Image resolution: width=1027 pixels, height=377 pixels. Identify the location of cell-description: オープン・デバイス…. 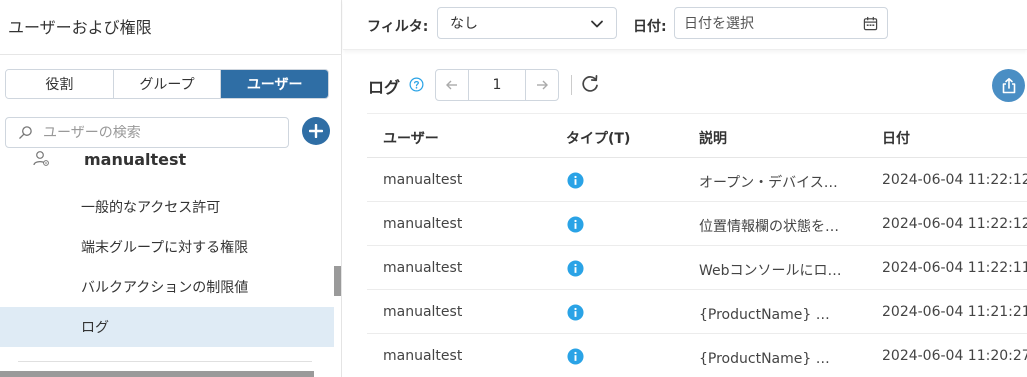
(768, 183).